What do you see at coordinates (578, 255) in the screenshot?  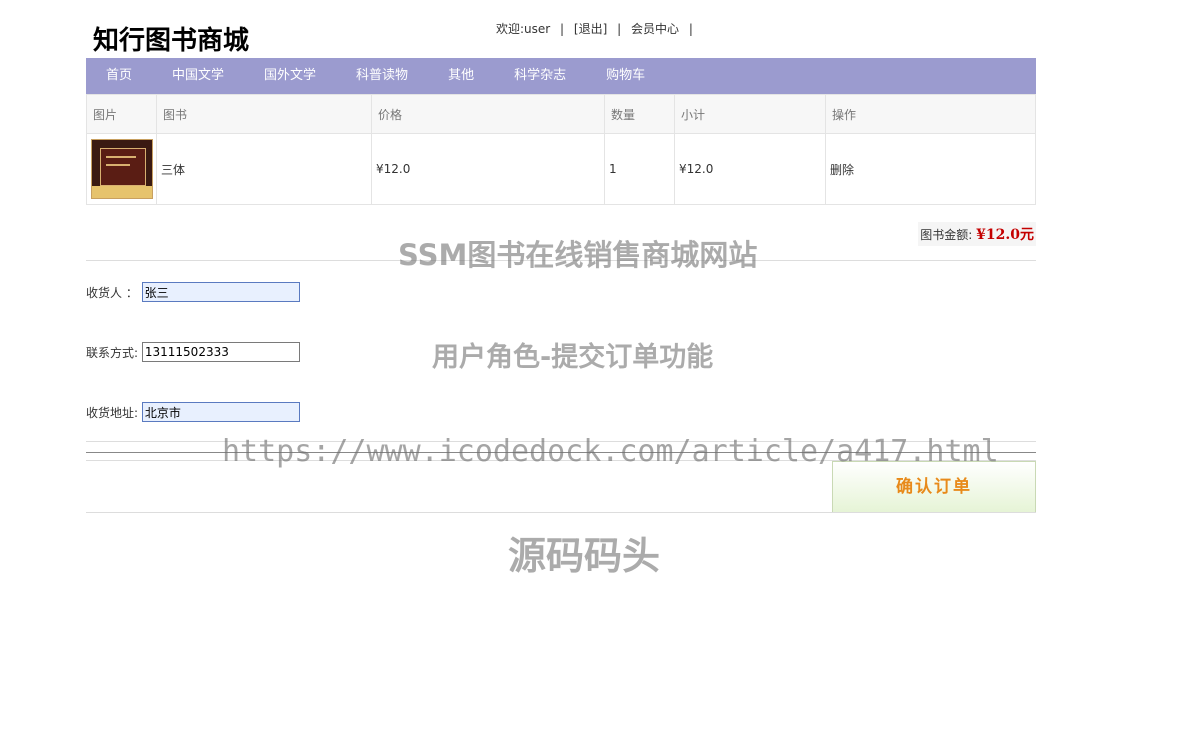 I see `watermark-title: SSM图书在线销售商城网站` at bounding box center [578, 255].